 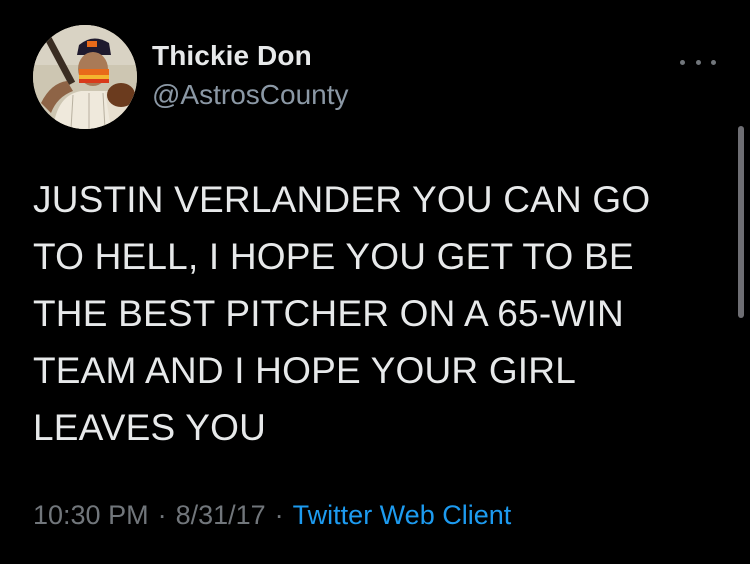 I want to click on more-horizontal-icon, so click(x=682, y=62).